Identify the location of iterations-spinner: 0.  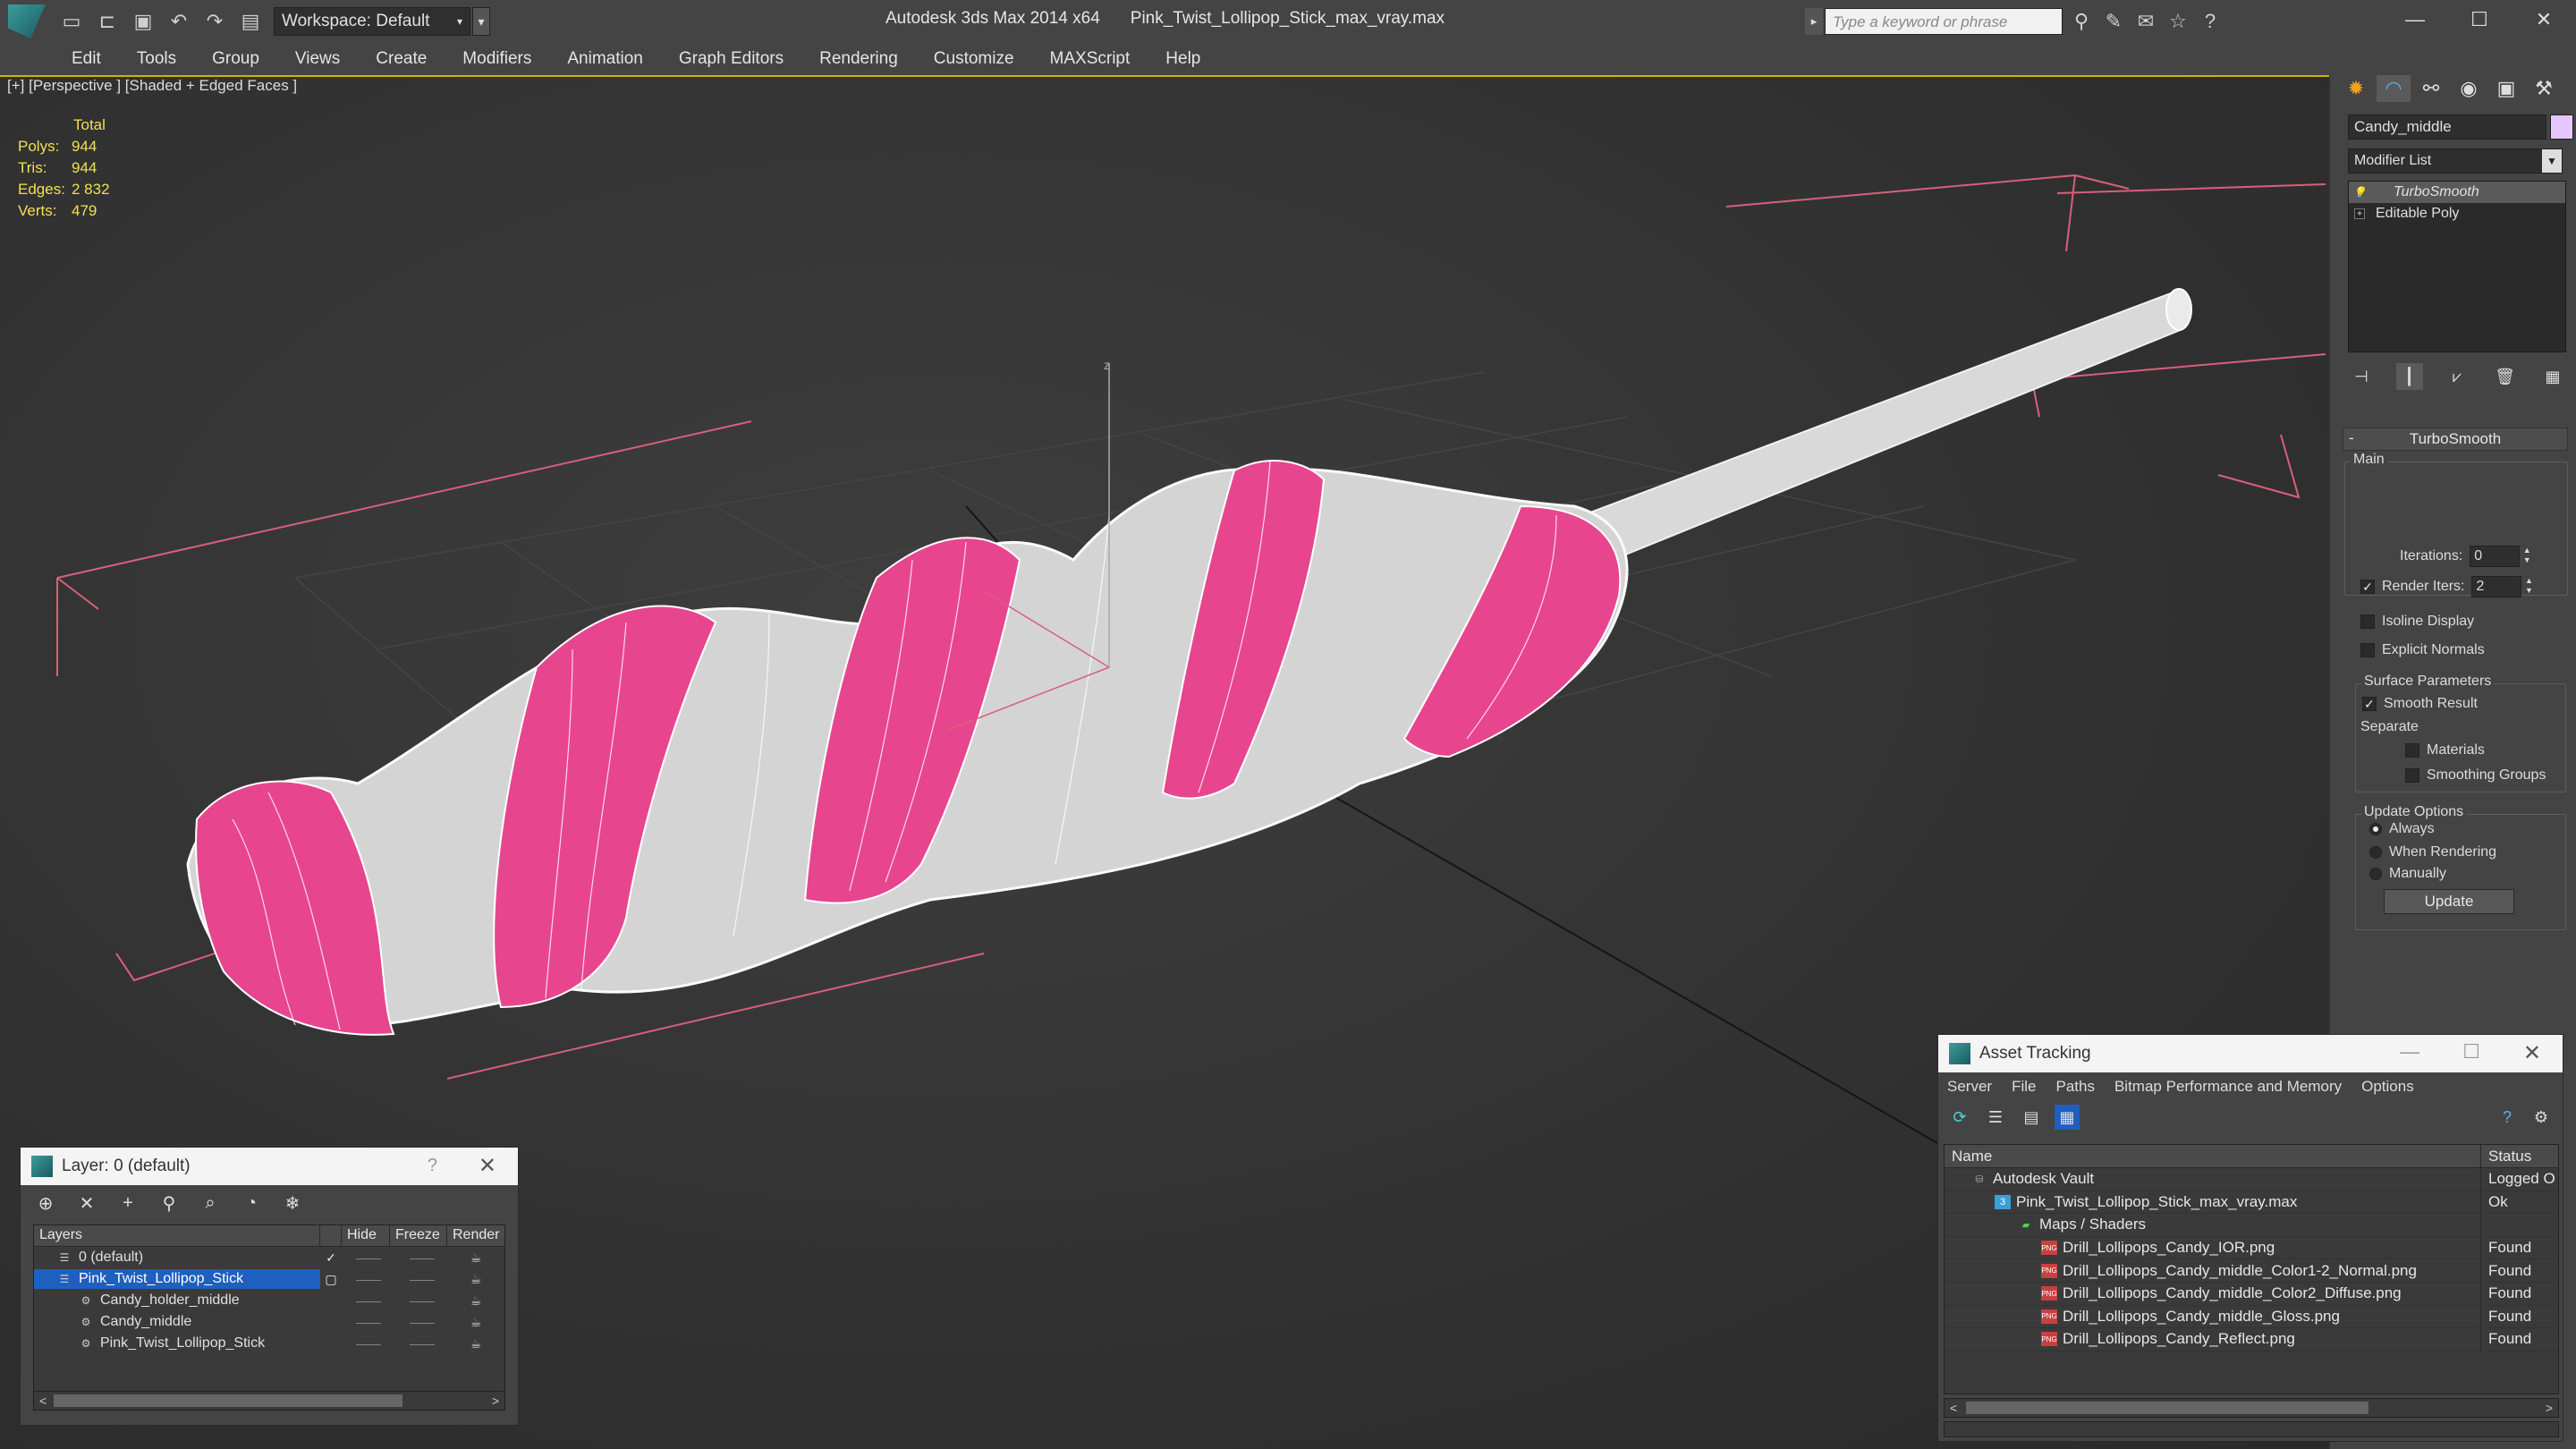
(2495, 556).